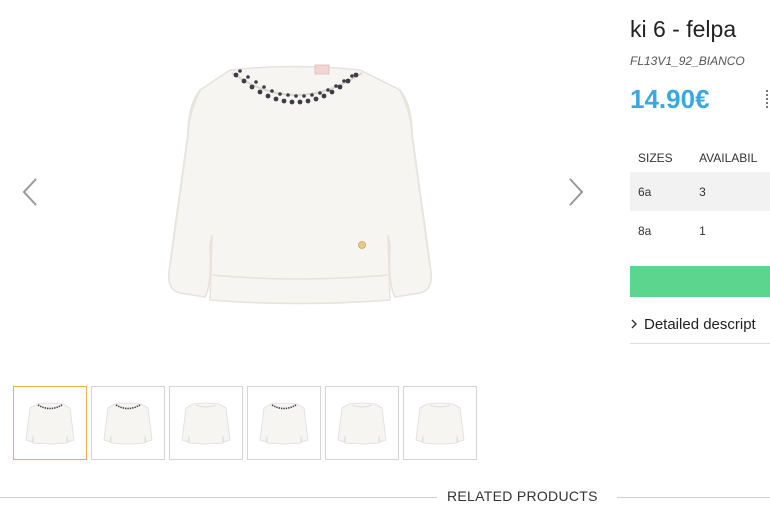  Describe the element at coordinates (663, 191) in the screenshot. I see `size-cell: 6a` at that location.